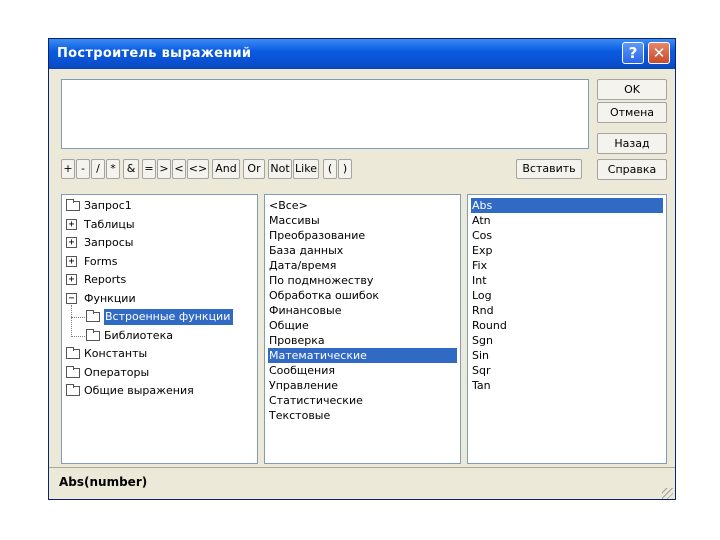 The image size is (720, 540). I want to click on tree-item-label: Операторы, so click(117, 372).